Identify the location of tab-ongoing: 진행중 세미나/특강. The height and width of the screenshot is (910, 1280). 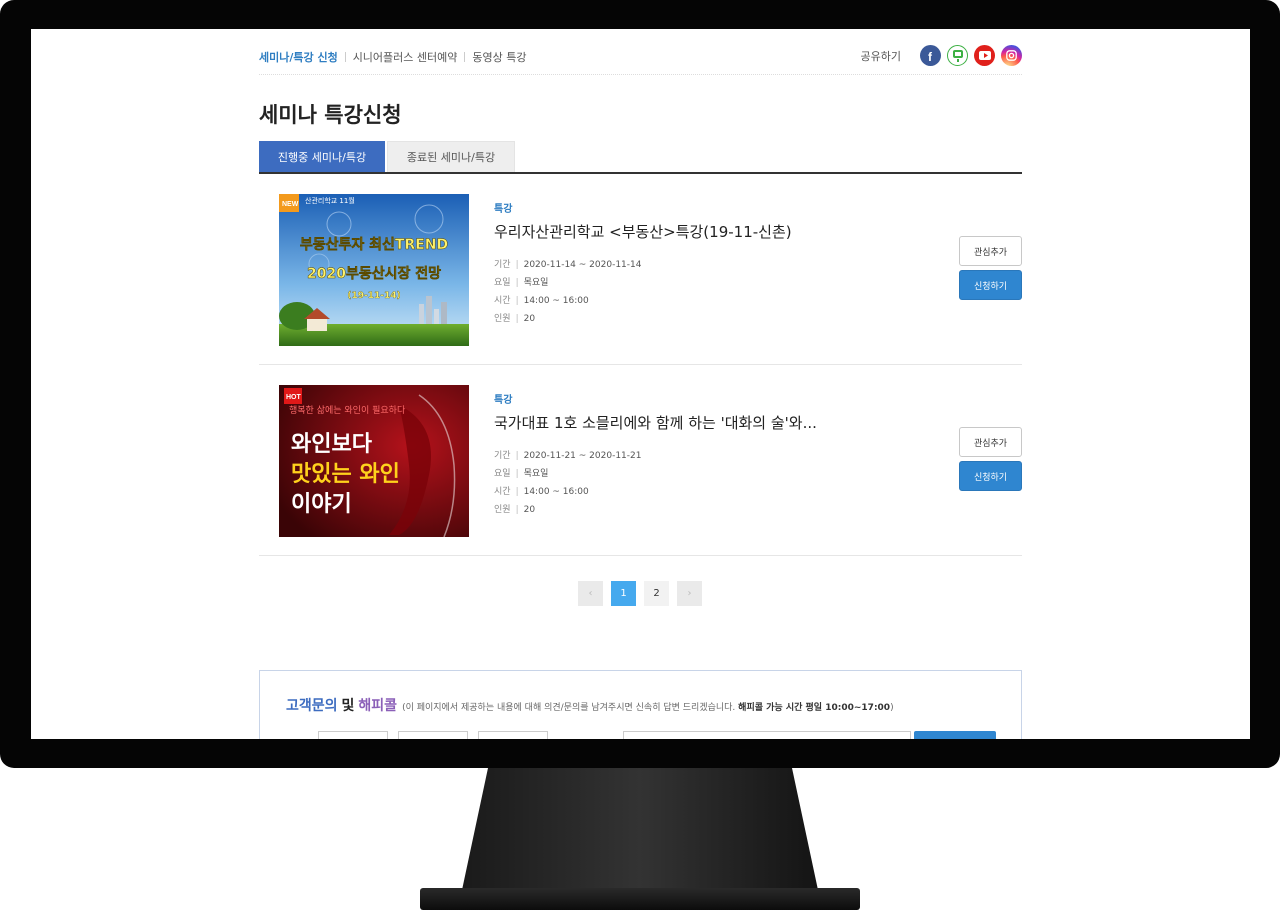
(322, 156).